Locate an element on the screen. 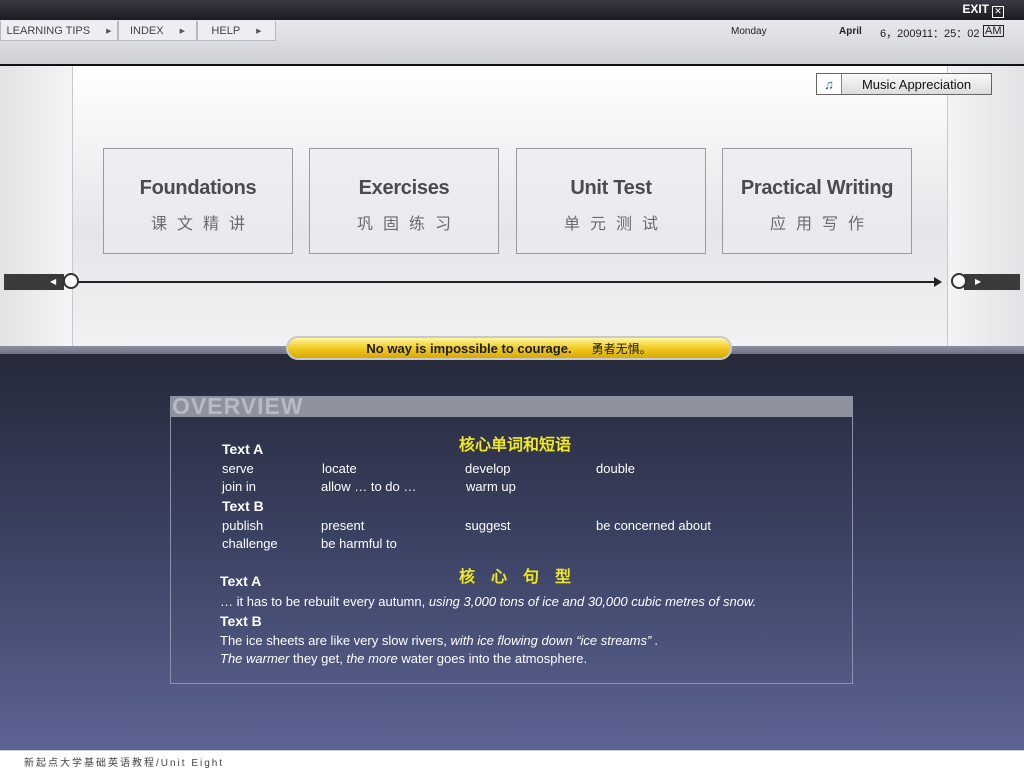 The width and height of the screenshot is (1024, 769). vocab-text-a-label: Text A is located at coordinates (243, 449).